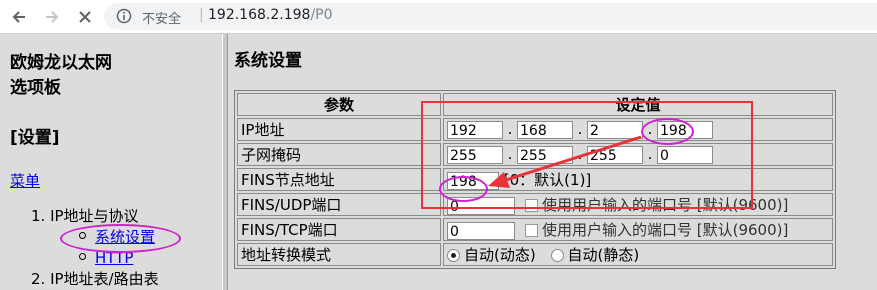  I want to click on fins-udp-checkbox-label: 使用用户输入的端口号 [默认(9600)], so click(665, 205).